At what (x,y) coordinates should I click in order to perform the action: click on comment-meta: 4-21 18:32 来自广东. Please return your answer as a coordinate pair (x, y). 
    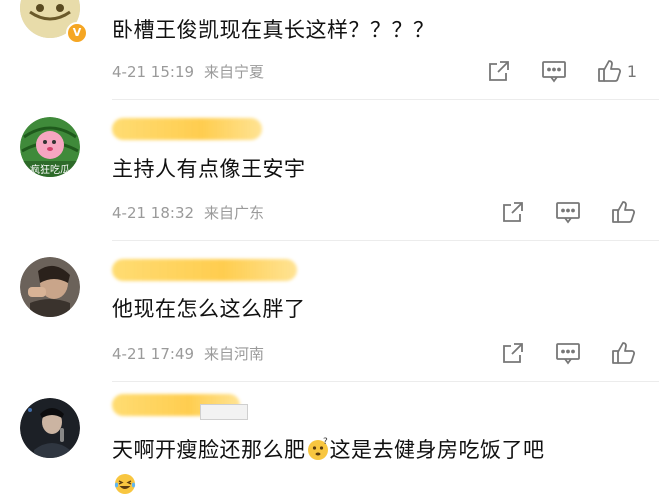
    Looking at the image, I should click on (188, 212).